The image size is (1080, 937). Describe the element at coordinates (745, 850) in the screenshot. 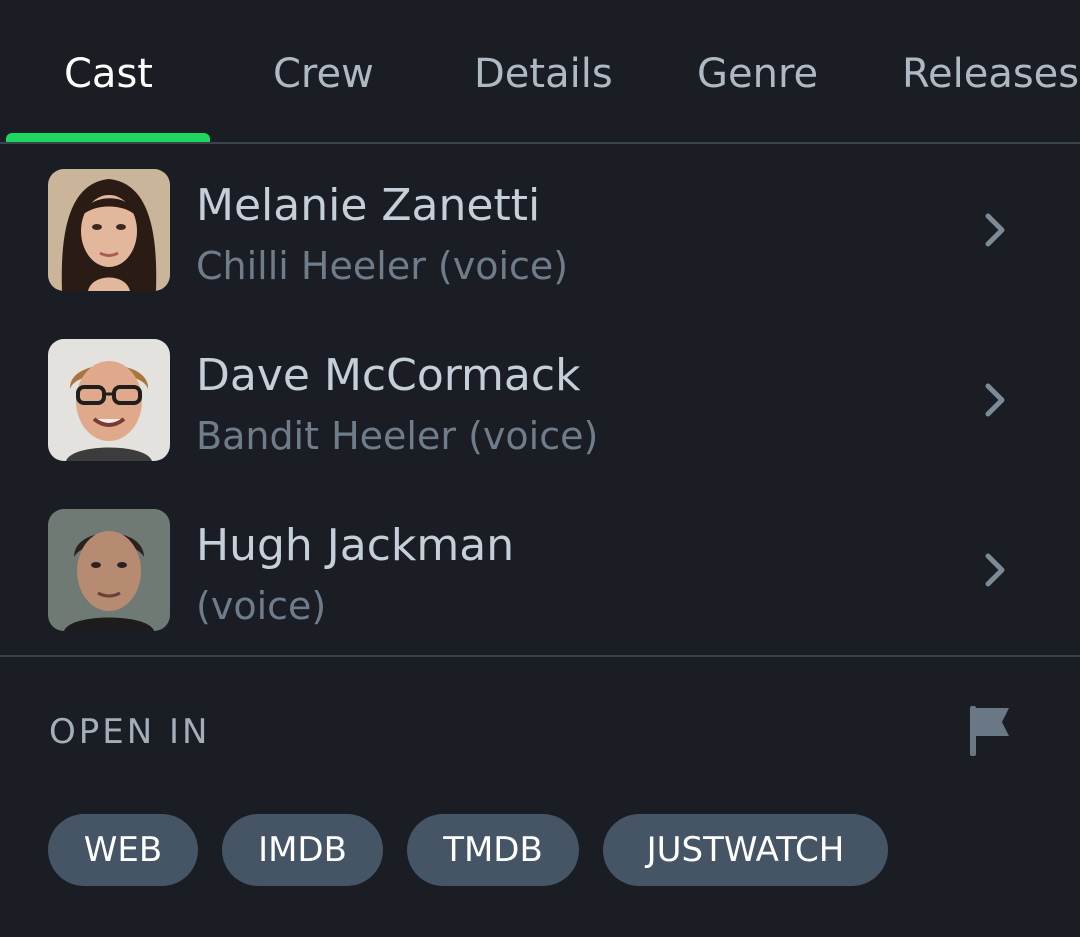

I see `open-in-justwatch-button: JUSTWATCH` at that location.